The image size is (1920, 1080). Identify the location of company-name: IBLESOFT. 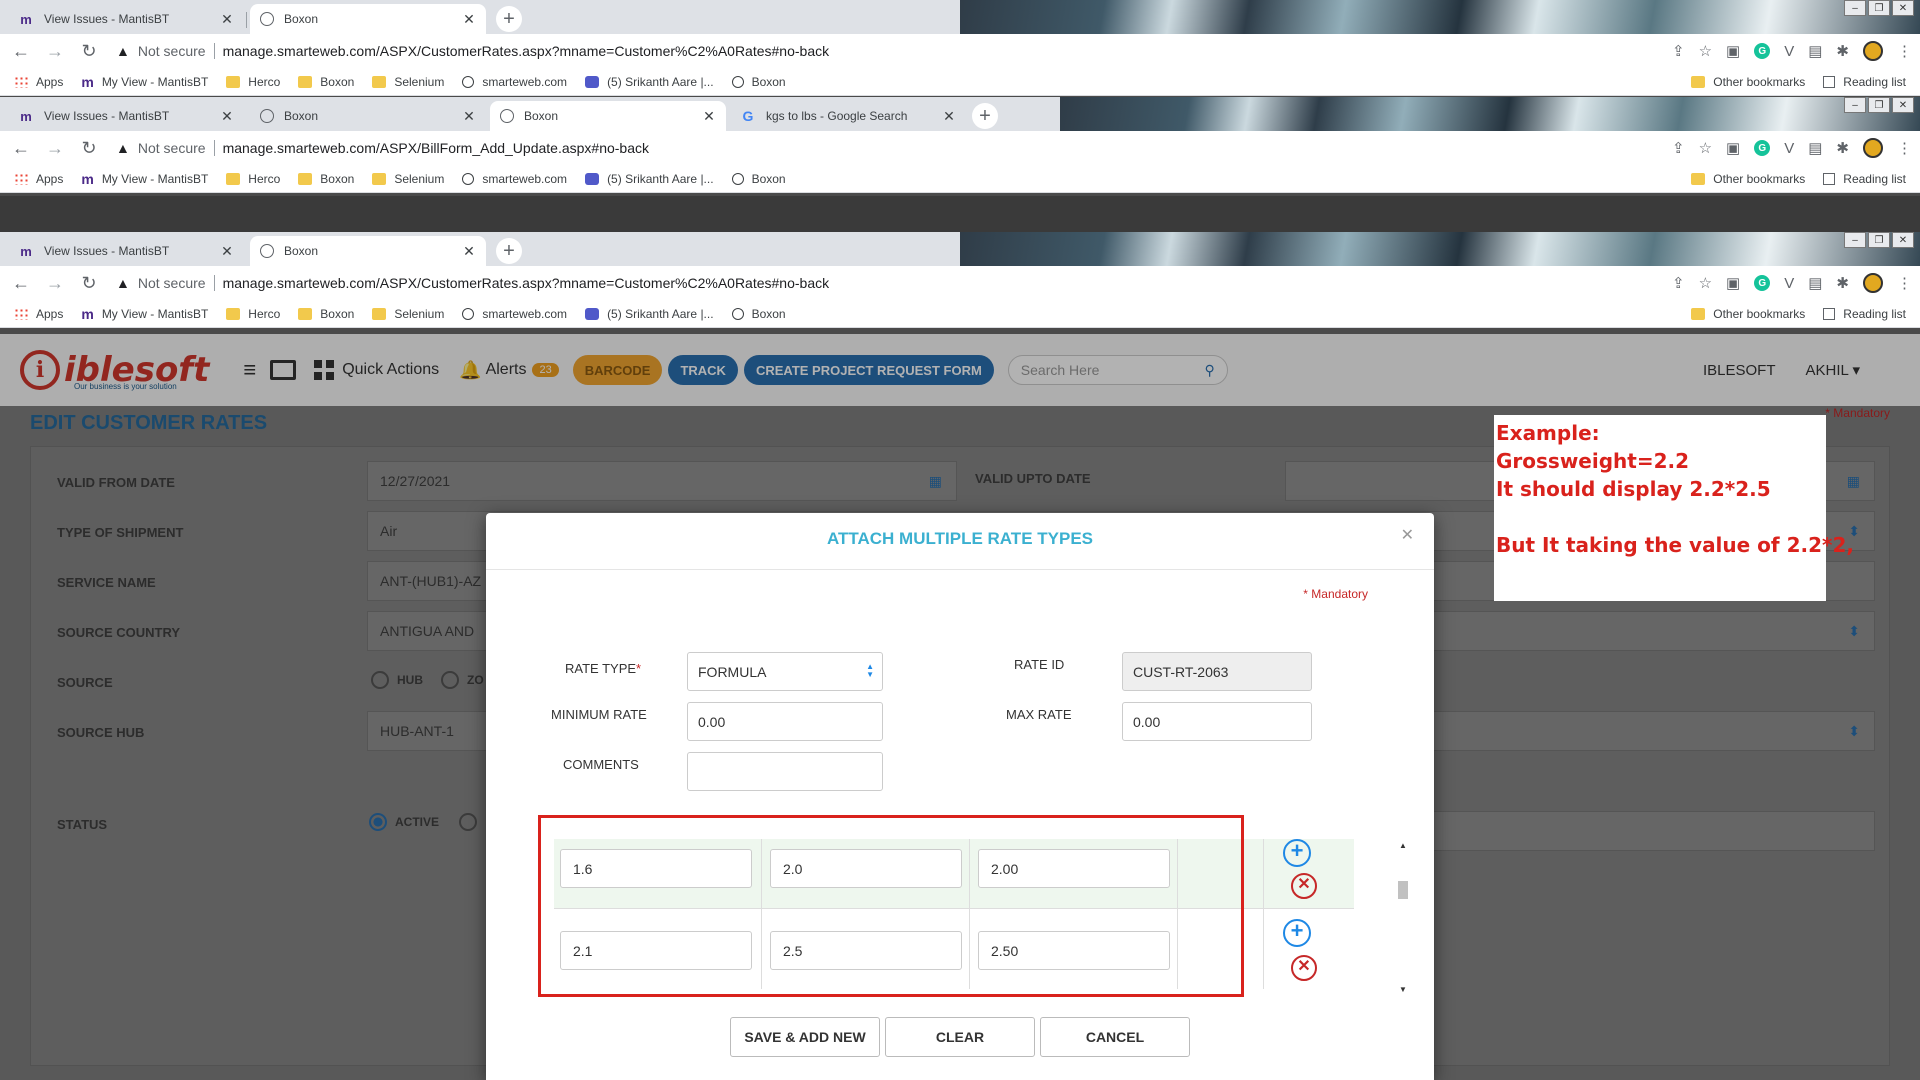
(1739, 370).